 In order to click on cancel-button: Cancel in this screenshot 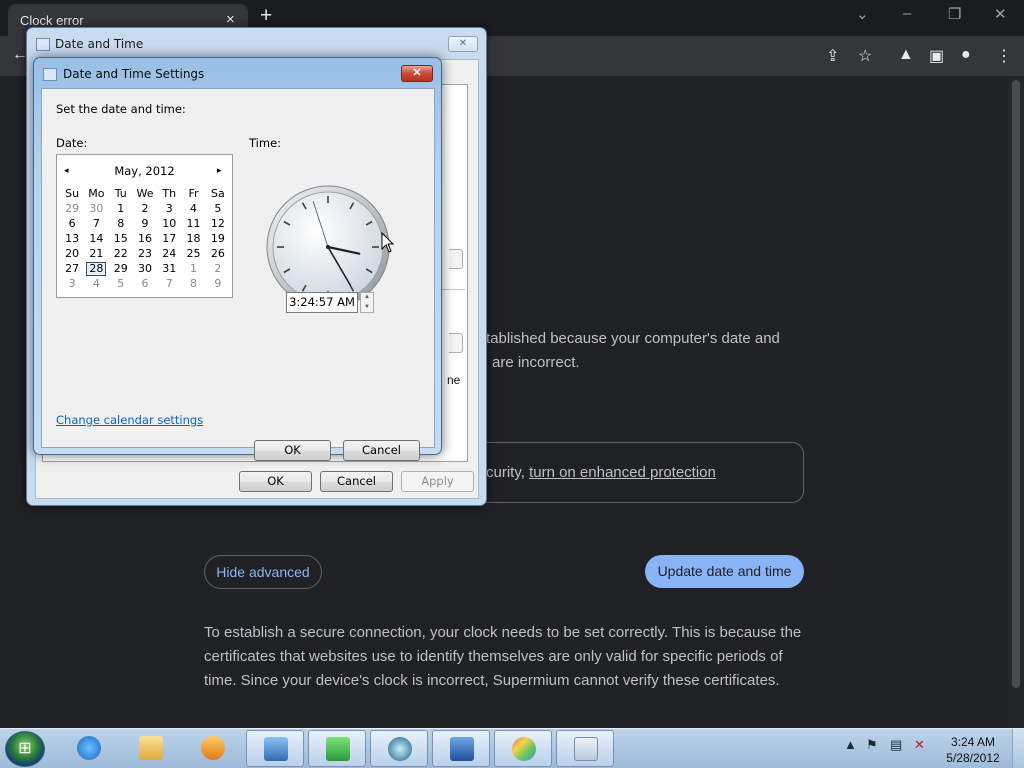, I will do `click(356, 481)`.